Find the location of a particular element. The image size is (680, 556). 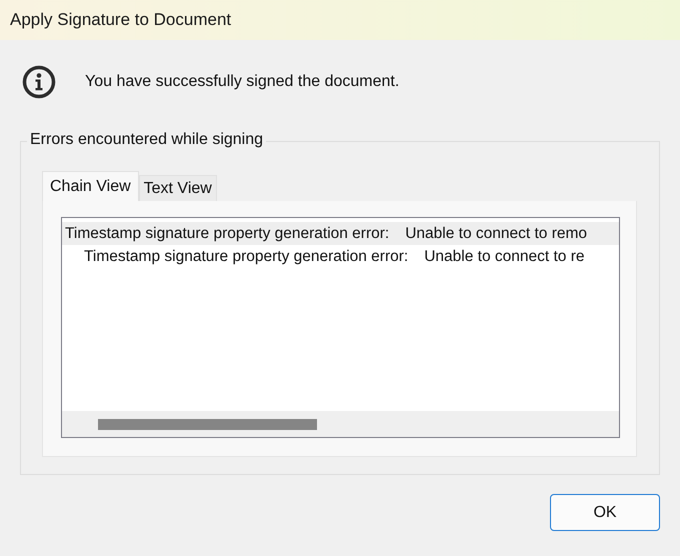

info-icon is located at coordinates (39, 81).